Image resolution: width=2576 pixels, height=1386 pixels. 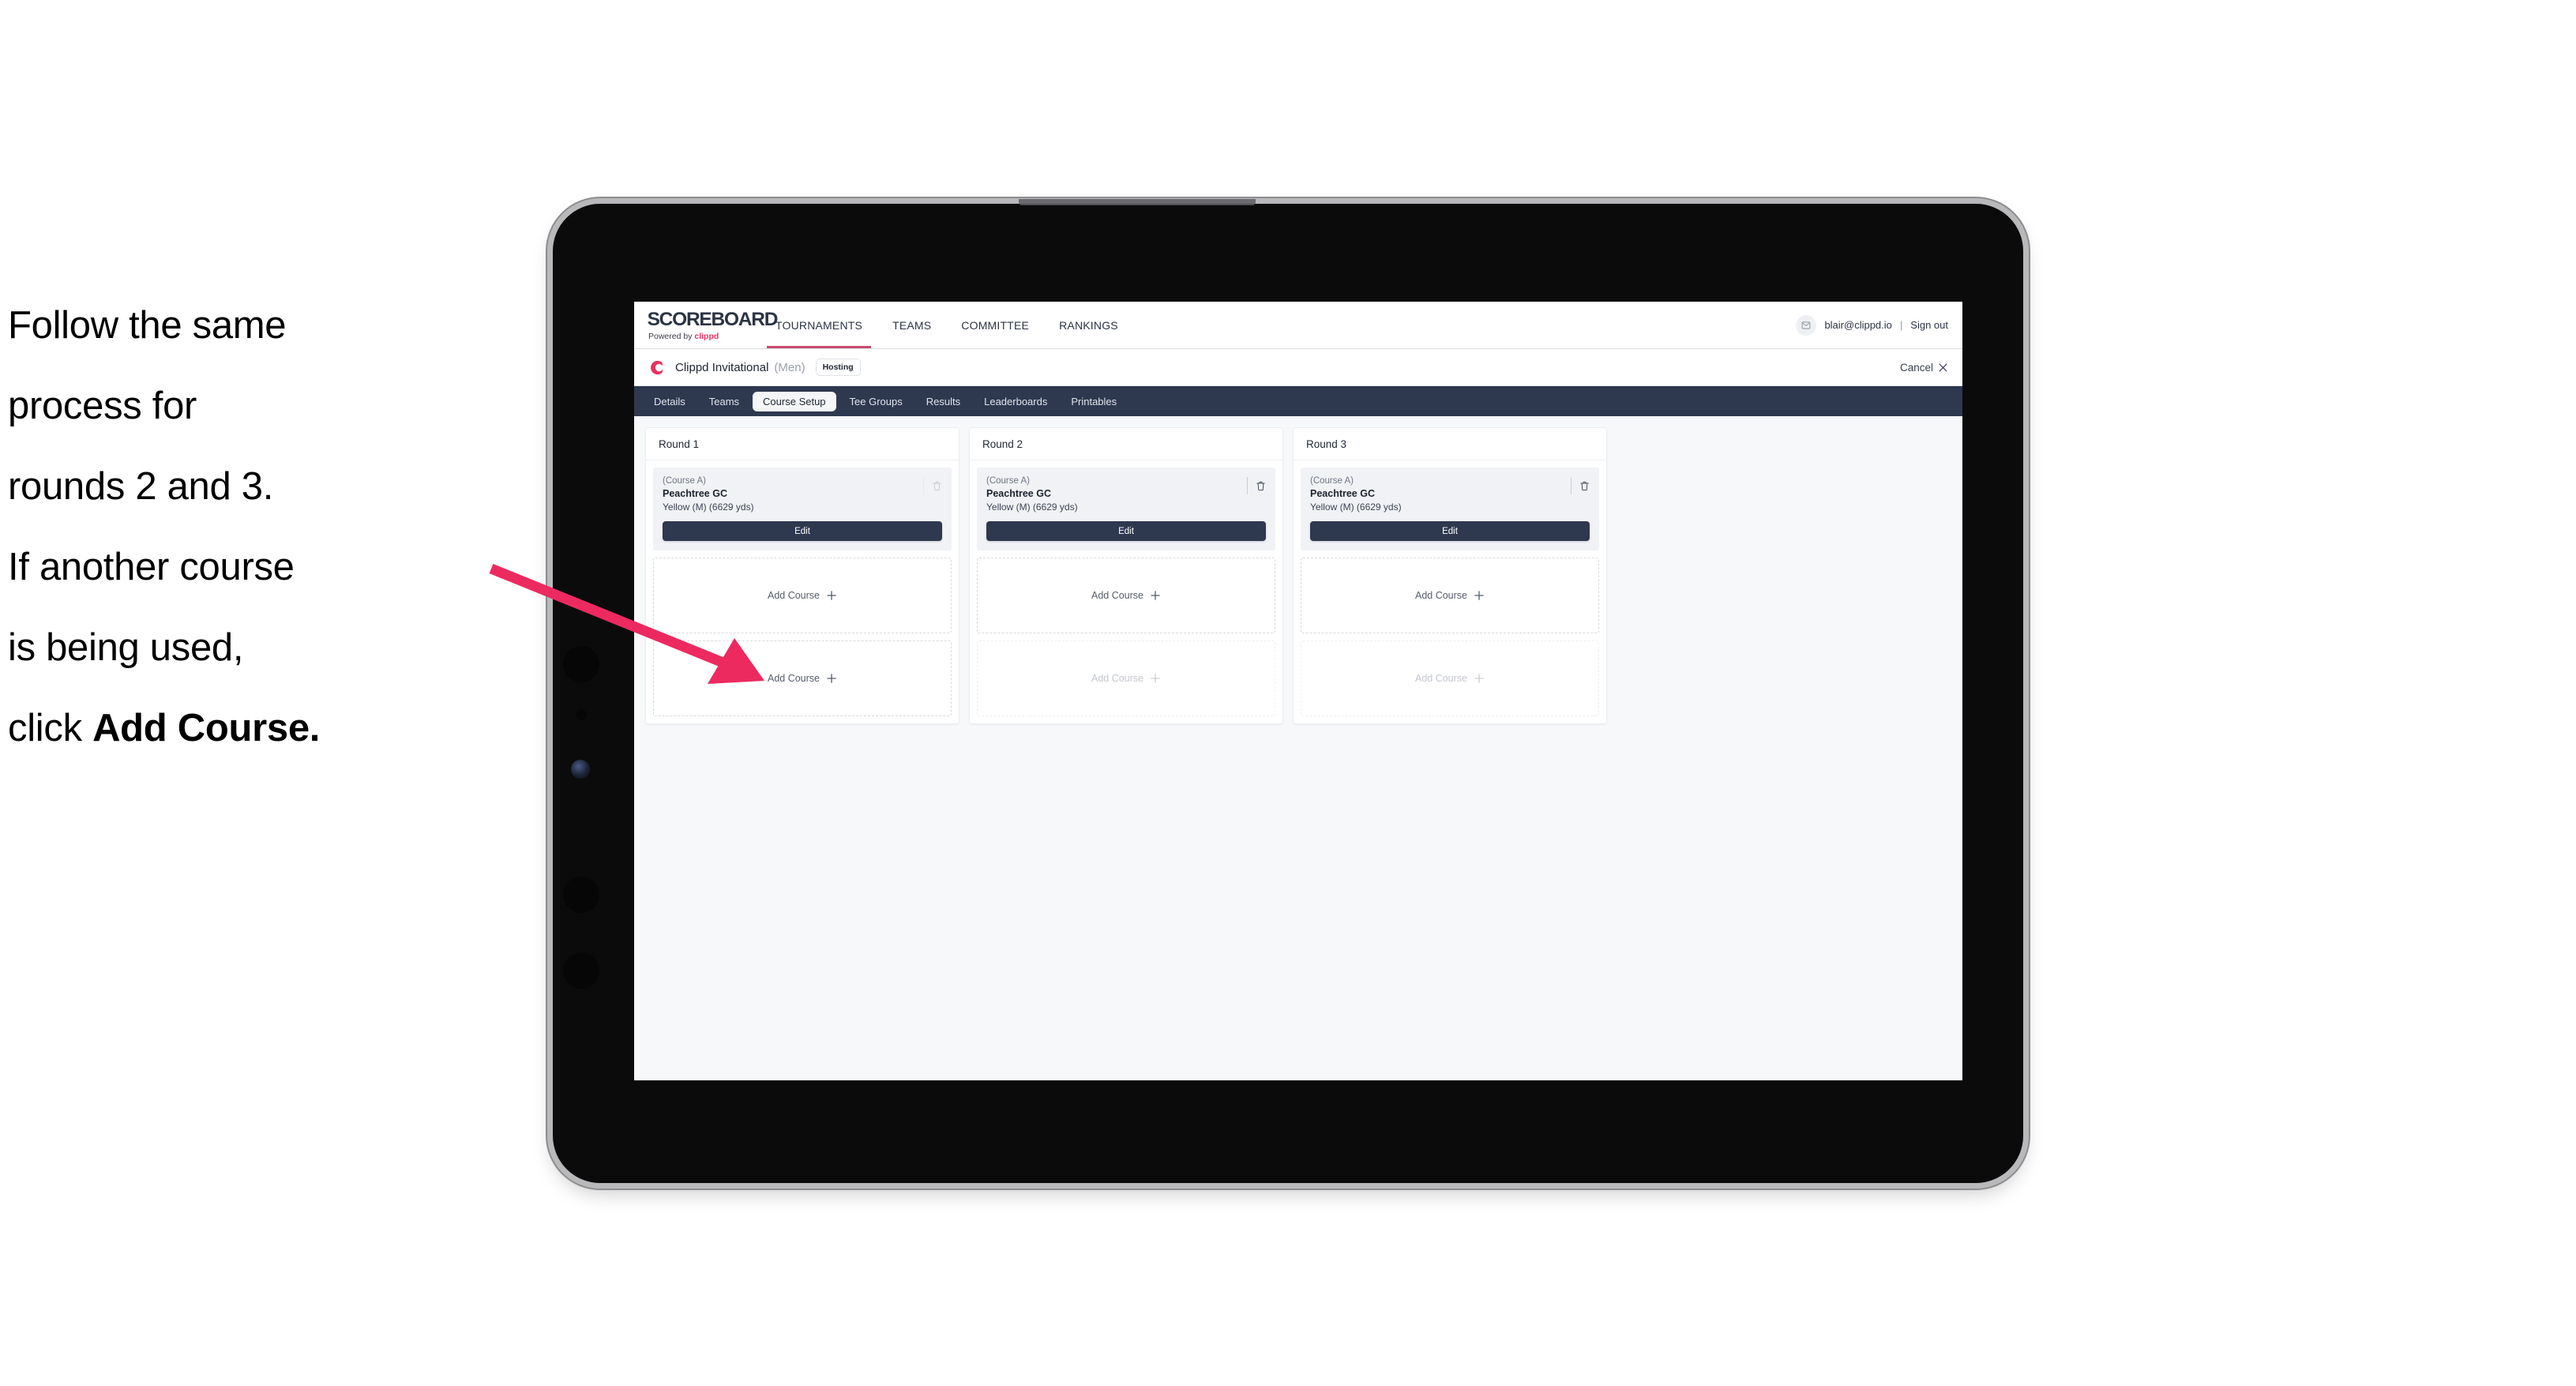 What do you see at coordinates (50, 728) in the screenshot?
I see `caption-line-6-prefix: click` at bounding box center [50, 728].